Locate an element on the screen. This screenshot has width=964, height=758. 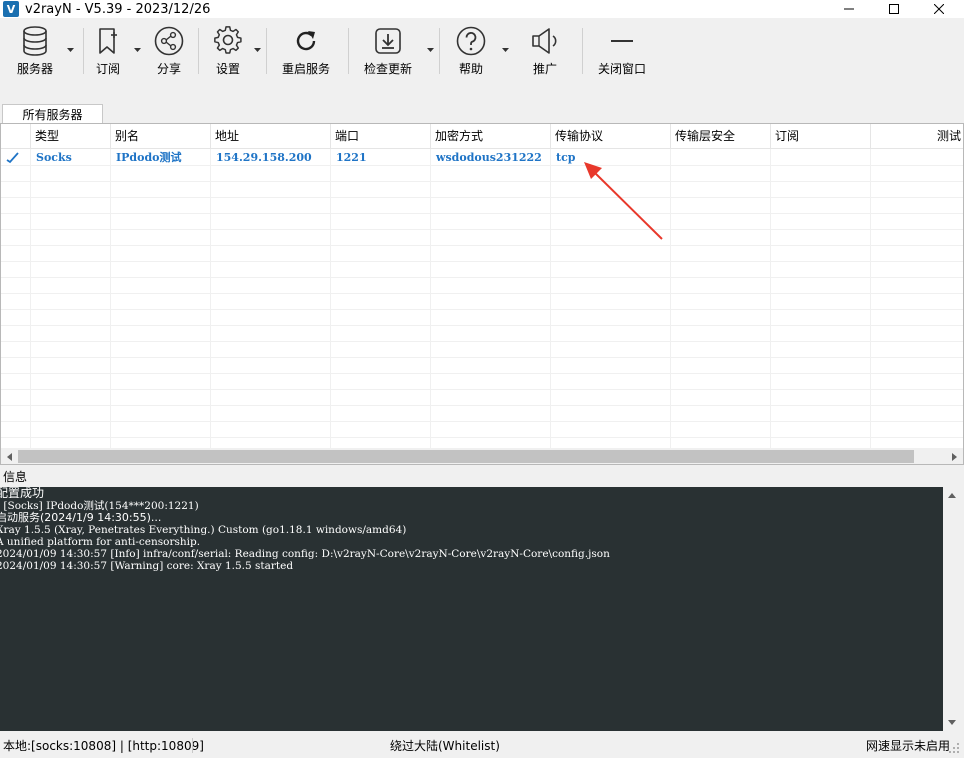
cell-security: wsdodous231222 is located at coordinates (489, 157).